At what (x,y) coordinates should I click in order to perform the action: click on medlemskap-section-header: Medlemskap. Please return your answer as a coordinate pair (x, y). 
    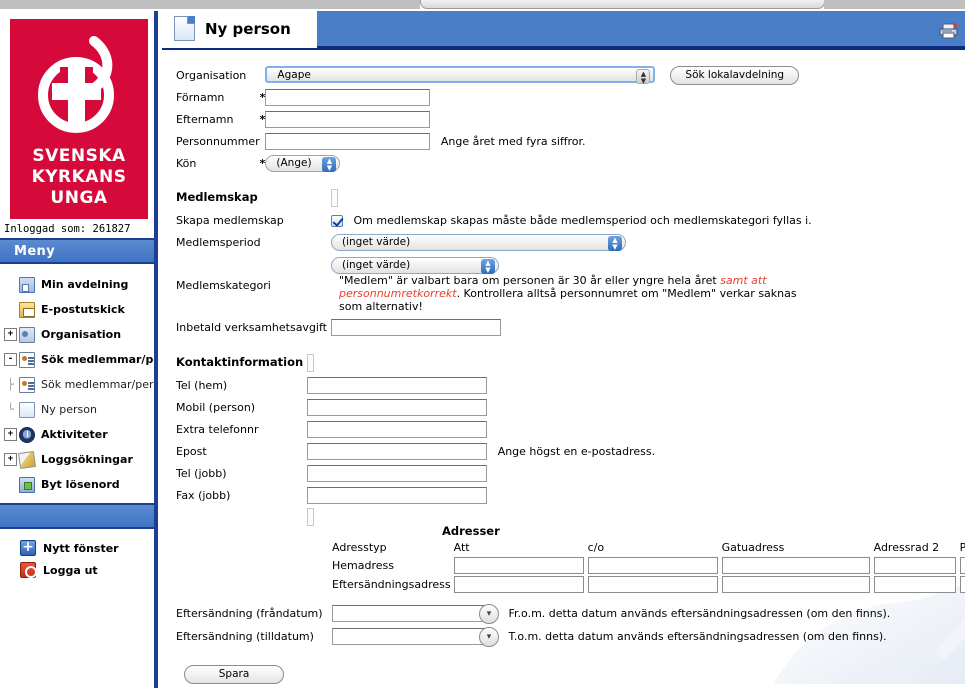
    Looking at the image, I should click on (570, 198).